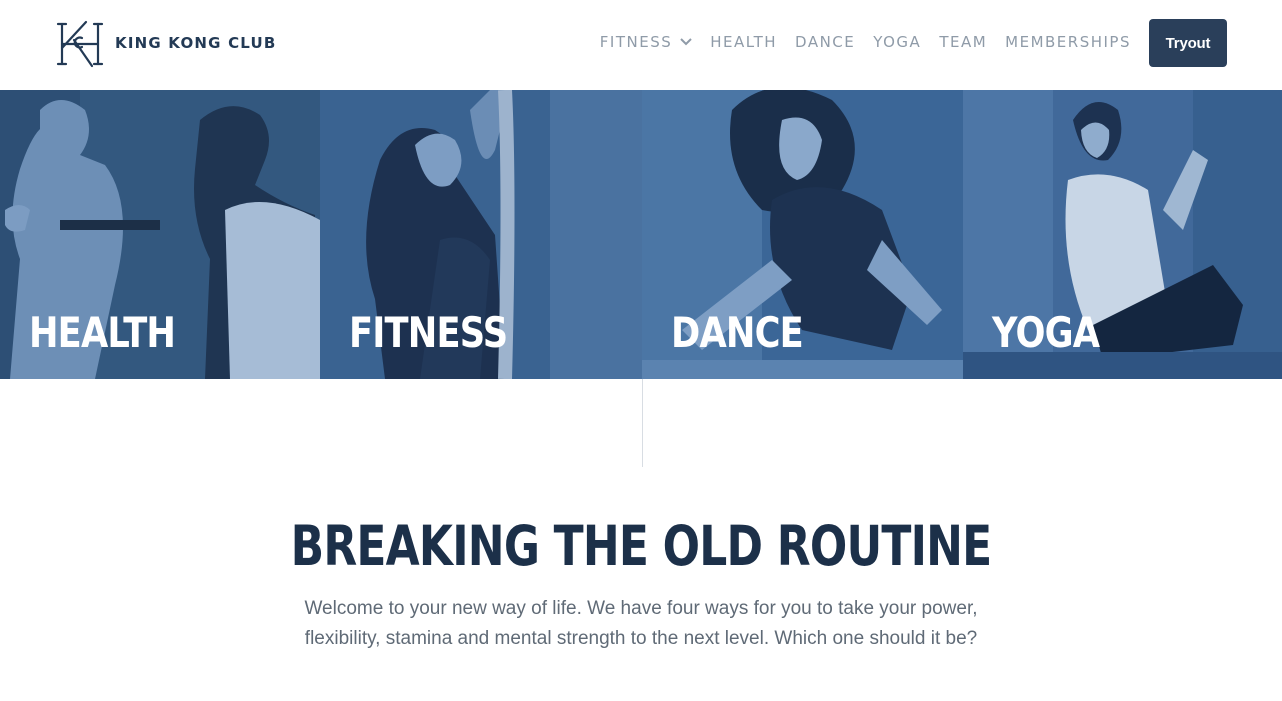  What do you see at coordinates (481, 234) in the screenshot?
I see `tile-fitness: FITNESS` at bounding box center [481, 234].